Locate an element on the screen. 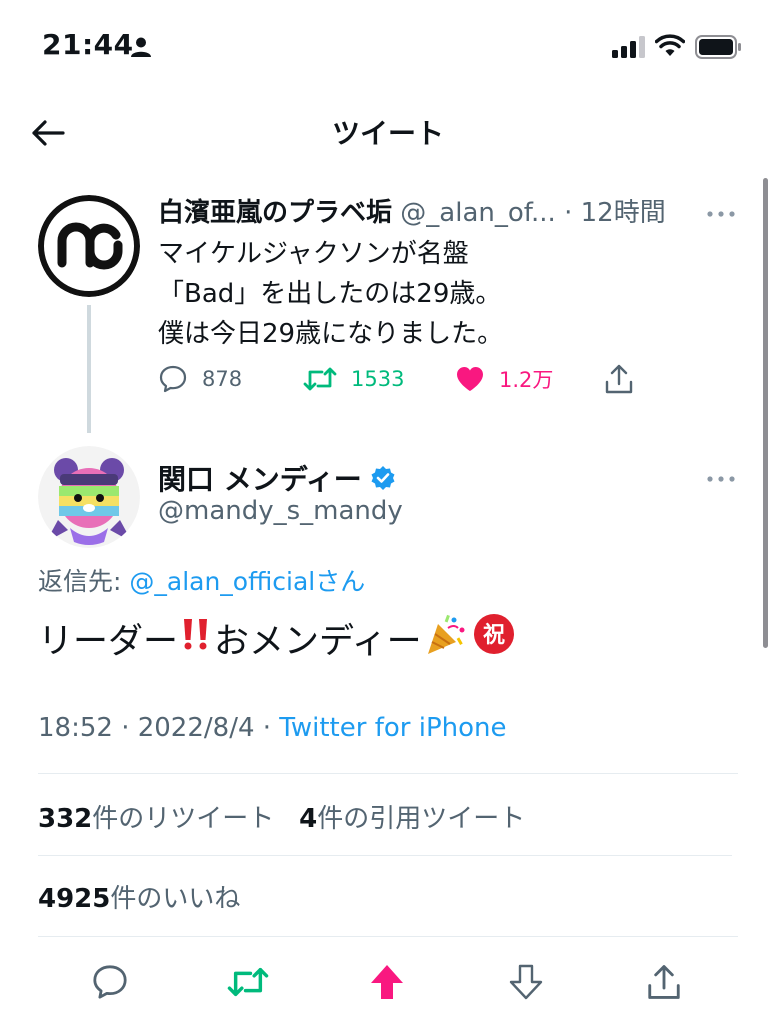 Image resolution: width=776 pixels, height=1024 pixels. main-author-row: 関口 メンディー is located at coordinates (277, 478).